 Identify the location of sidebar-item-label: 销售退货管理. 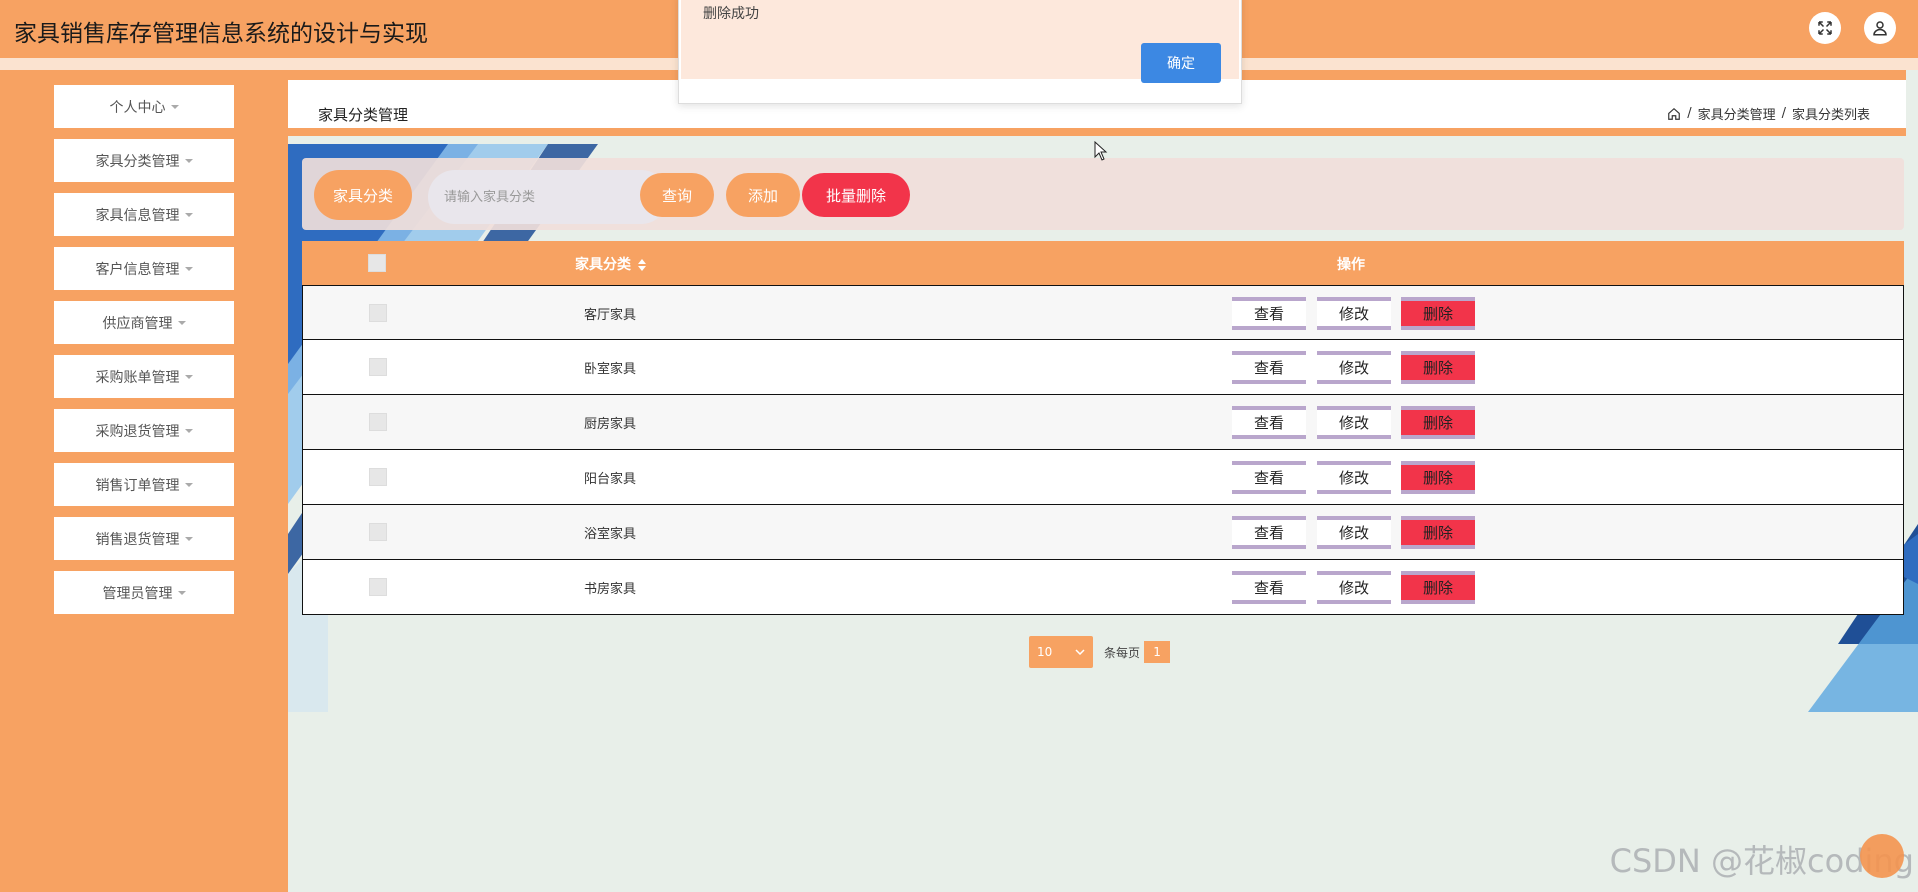
(137, 539).